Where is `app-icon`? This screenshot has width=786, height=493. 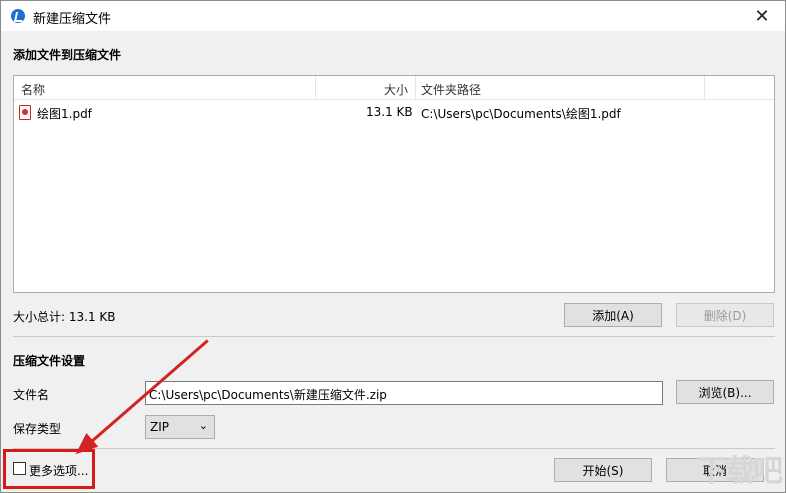
app-icon is located at coordinates (18, 16).